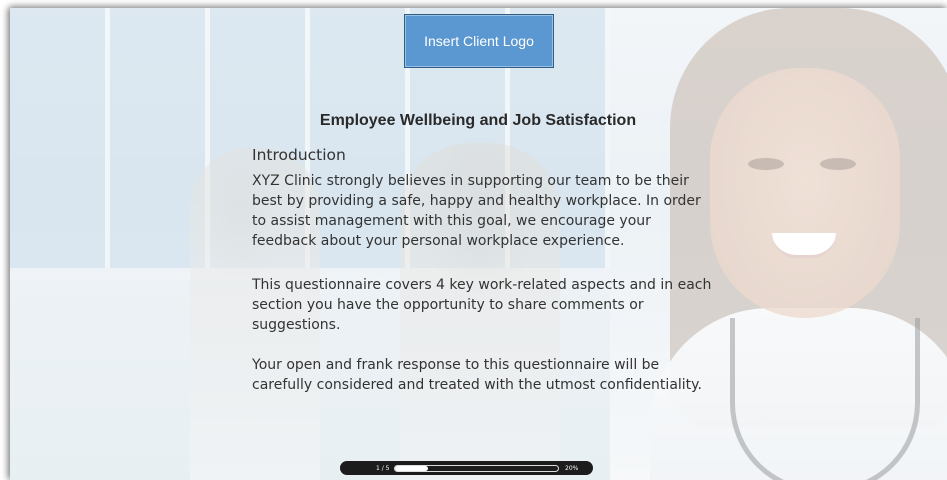  What do you see at coordinates (383, 468) in the screenshot?
I see `progress-page-label: 1 / 5` at bounding box center [383, 468].